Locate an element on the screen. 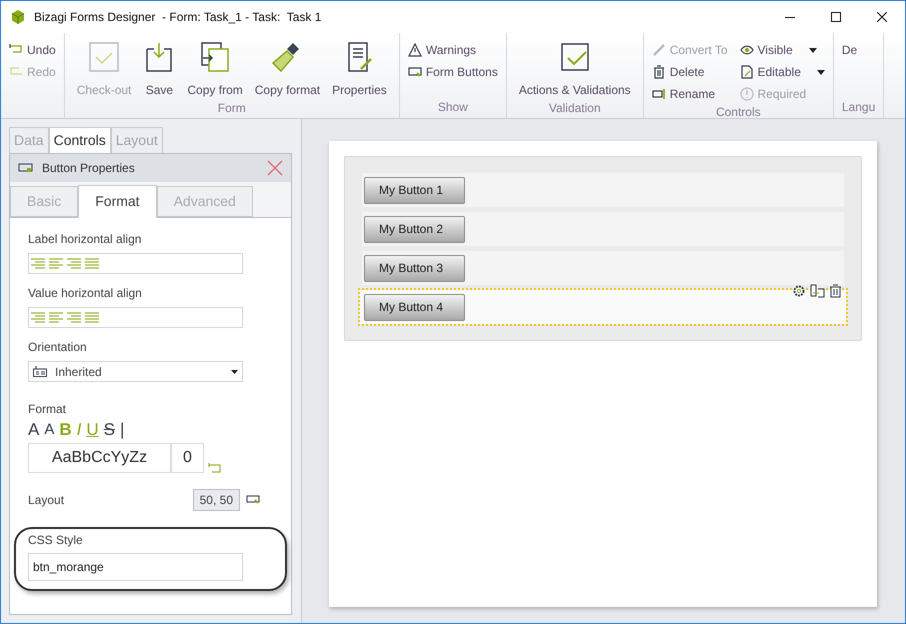  css-style-field: btn_morange is located at coordinates (135, 567).